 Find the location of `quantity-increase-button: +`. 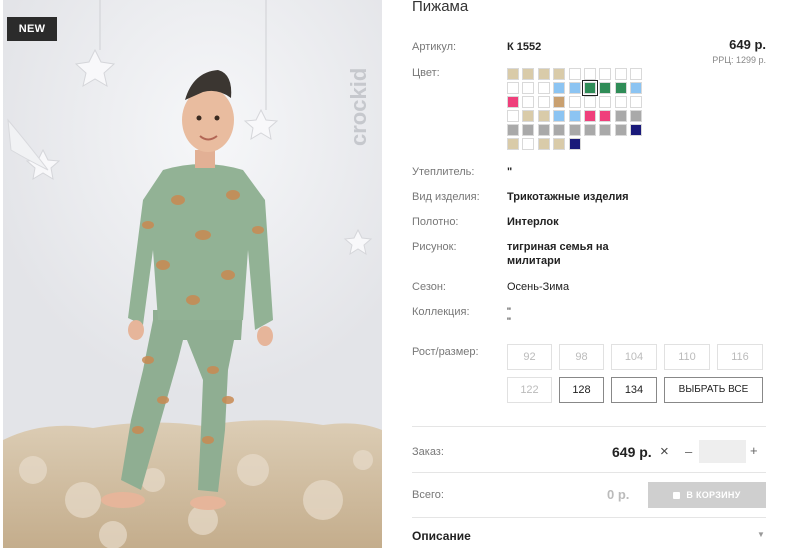

quantity-increase-button: + is located at coordinates (754, 450).